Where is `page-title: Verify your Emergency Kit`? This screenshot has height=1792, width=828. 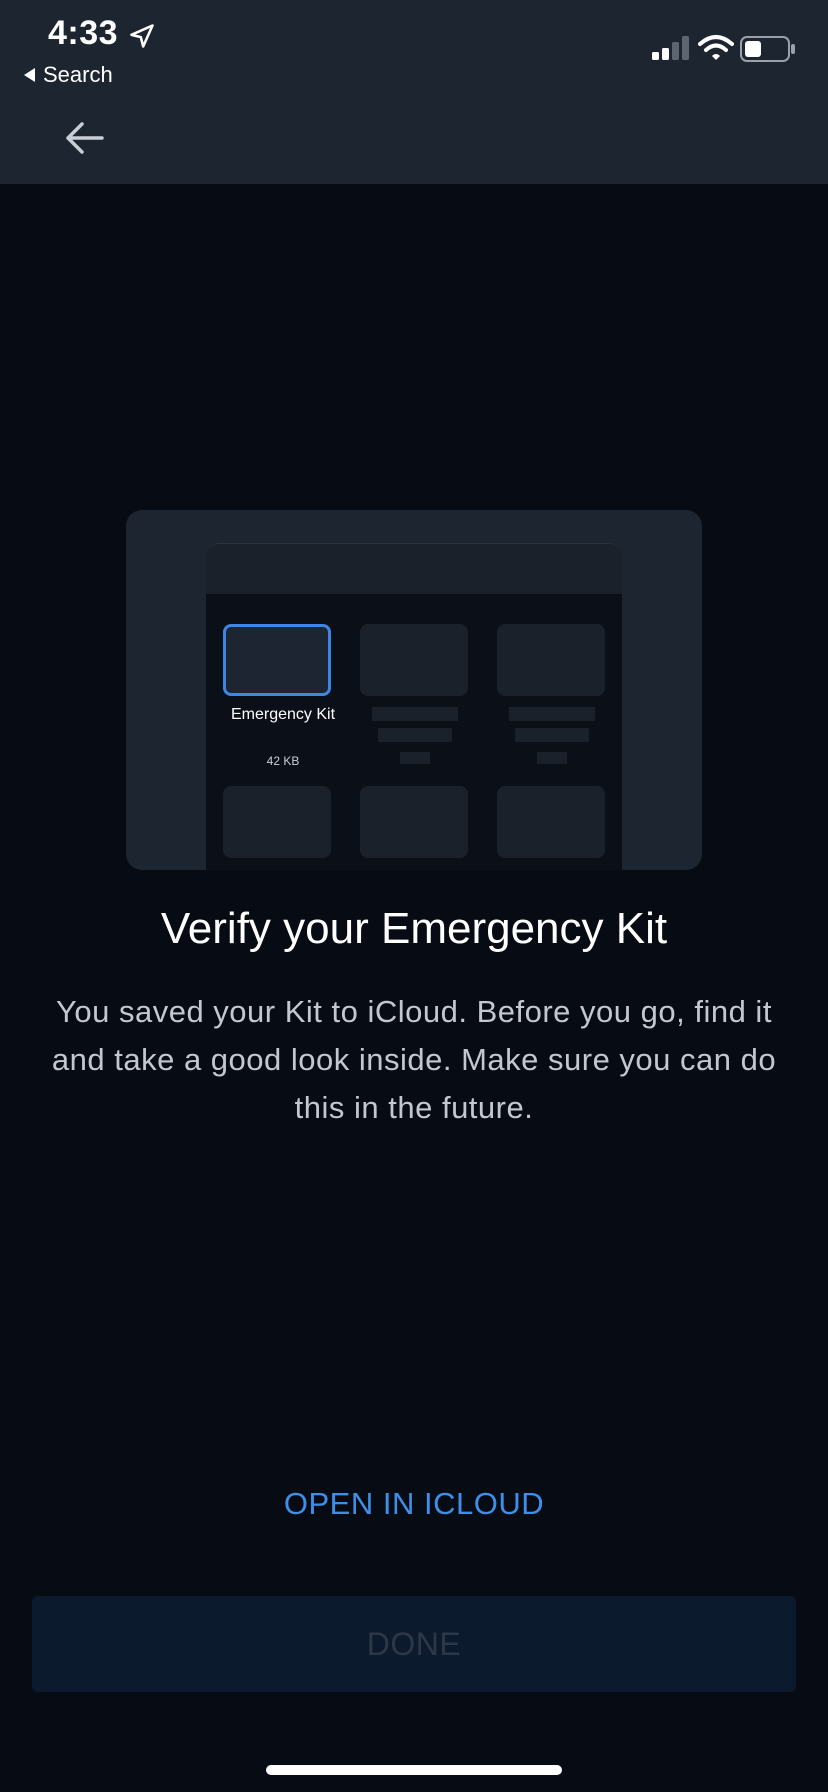
page-title: Verify your Emergency Kit is located at coordinates (414, 928).